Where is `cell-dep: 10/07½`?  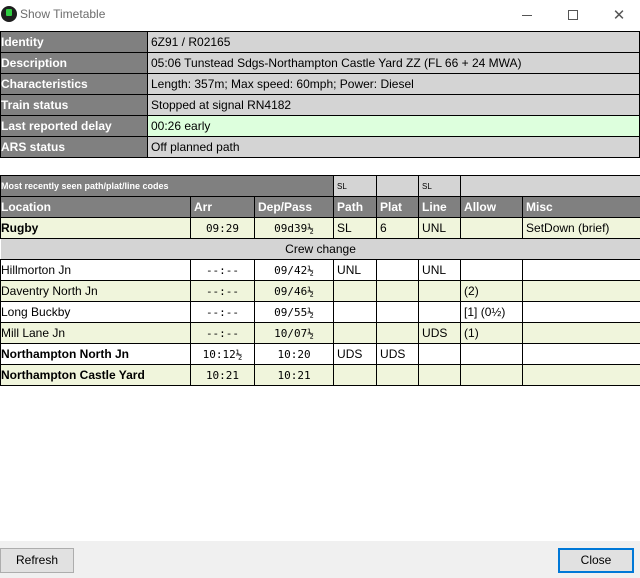
cell-dep: 10/07½ is located at coordinates (294, 333).